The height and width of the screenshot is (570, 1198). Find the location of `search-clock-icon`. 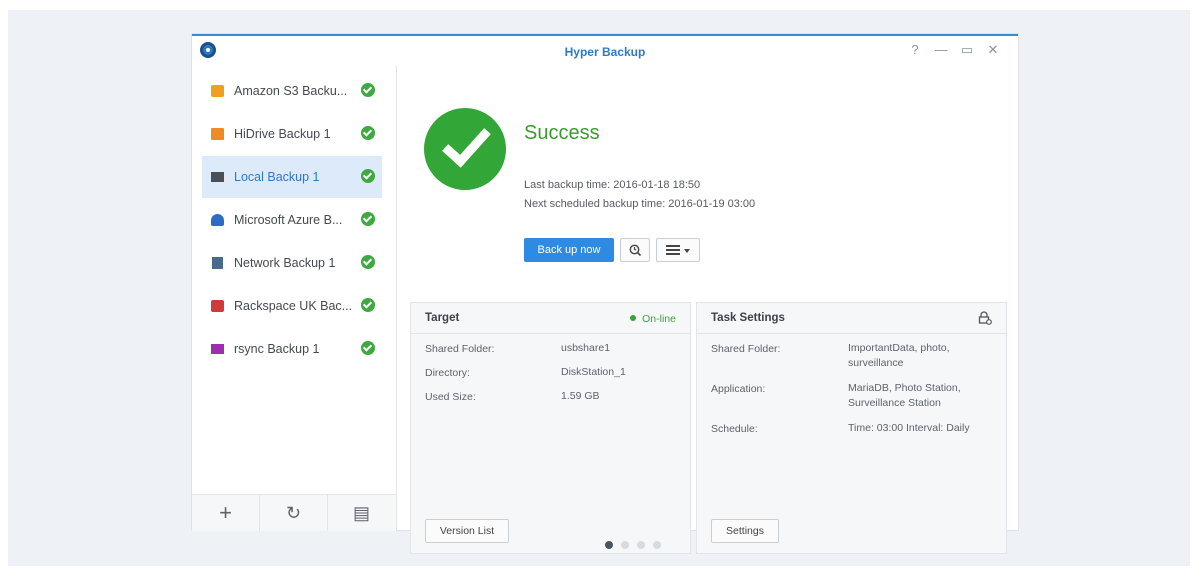

search-clock-icon is located at coordinates (635, 250).